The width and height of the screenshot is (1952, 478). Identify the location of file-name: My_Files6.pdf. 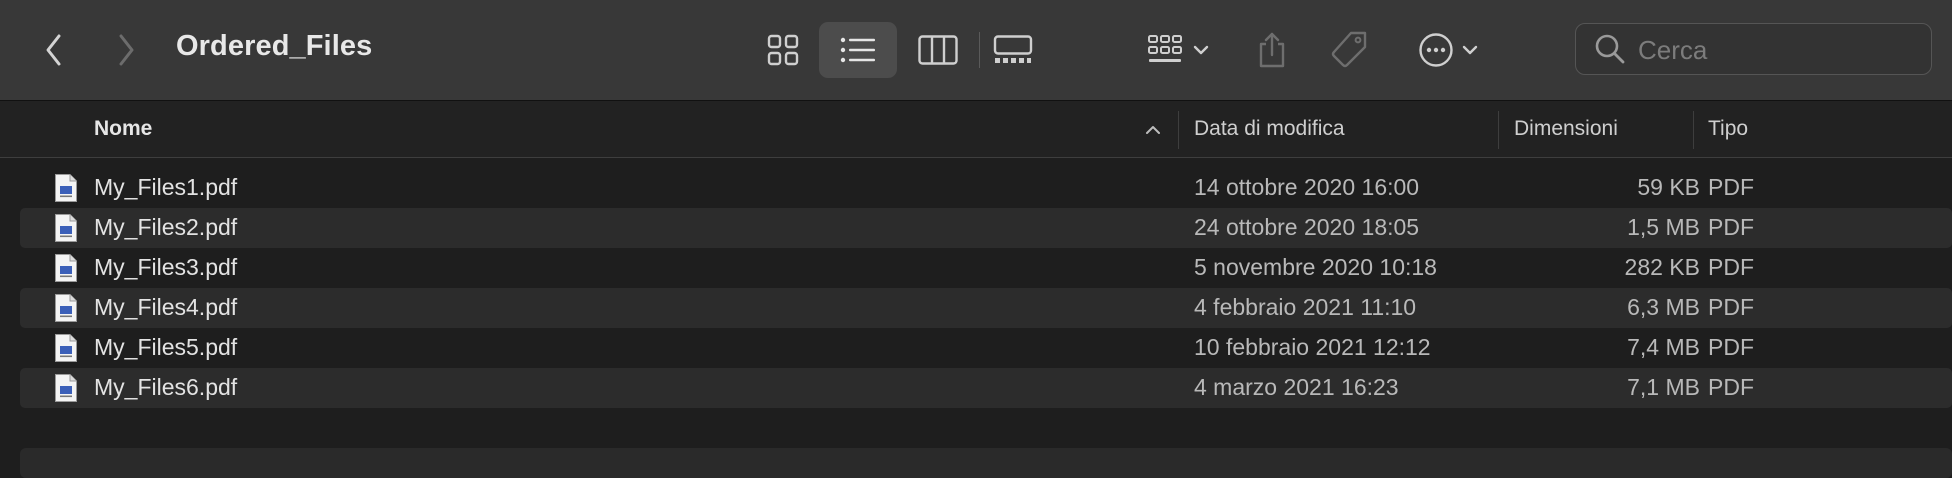
(166, 387).